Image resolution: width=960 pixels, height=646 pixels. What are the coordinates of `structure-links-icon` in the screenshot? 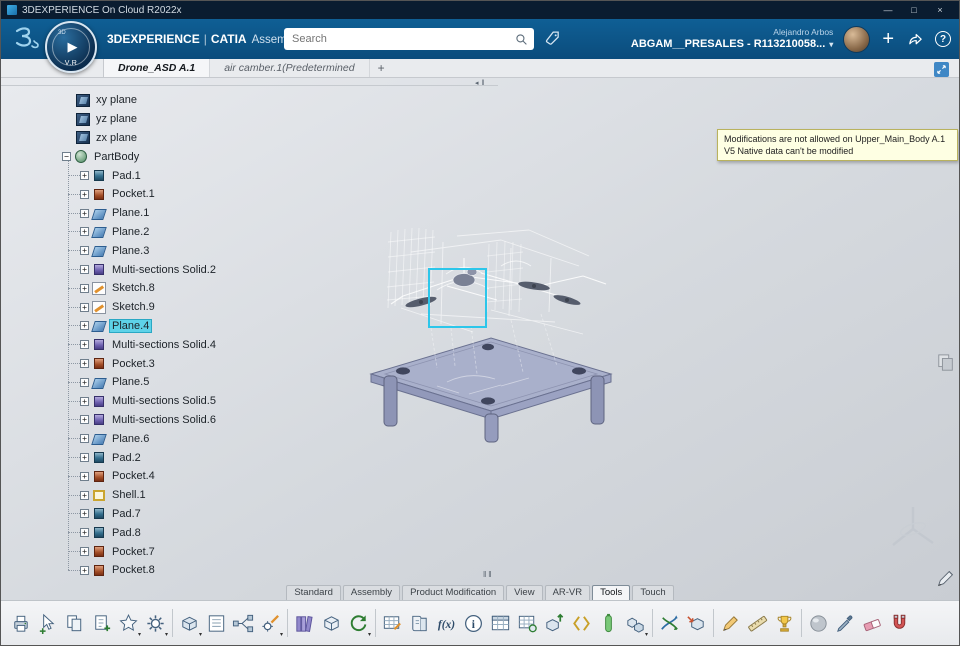 It's located at (243, 623).